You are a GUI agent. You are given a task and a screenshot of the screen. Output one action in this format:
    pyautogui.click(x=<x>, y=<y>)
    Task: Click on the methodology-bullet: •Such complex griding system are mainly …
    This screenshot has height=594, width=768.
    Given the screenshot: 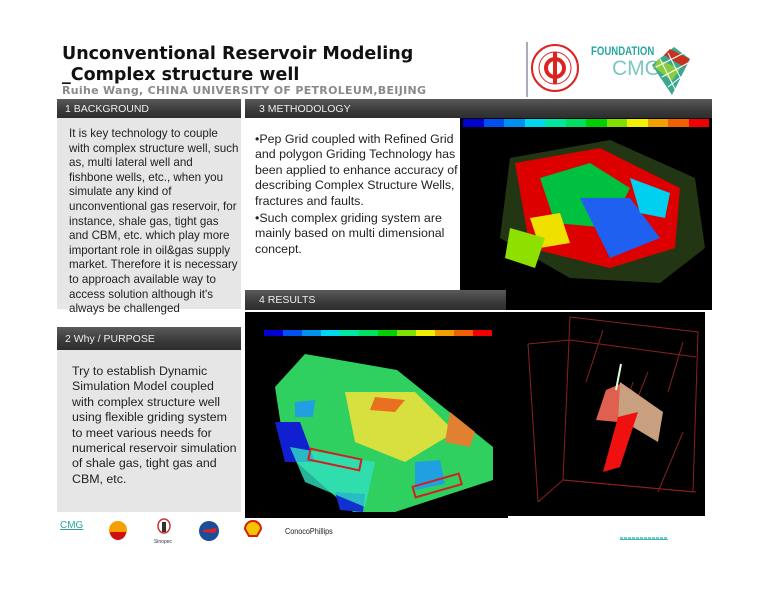 What is the action you would take?
    pyautogui.click(x=350, y=233)
    